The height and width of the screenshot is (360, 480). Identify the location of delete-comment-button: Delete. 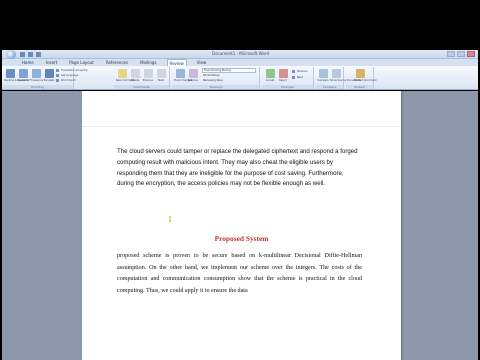
(135, 75).